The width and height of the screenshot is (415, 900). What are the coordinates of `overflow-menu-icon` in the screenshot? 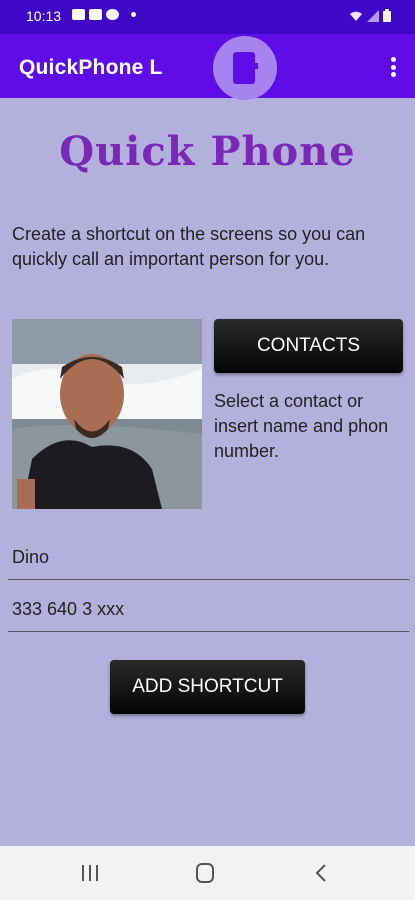 It's located at (393, 67).